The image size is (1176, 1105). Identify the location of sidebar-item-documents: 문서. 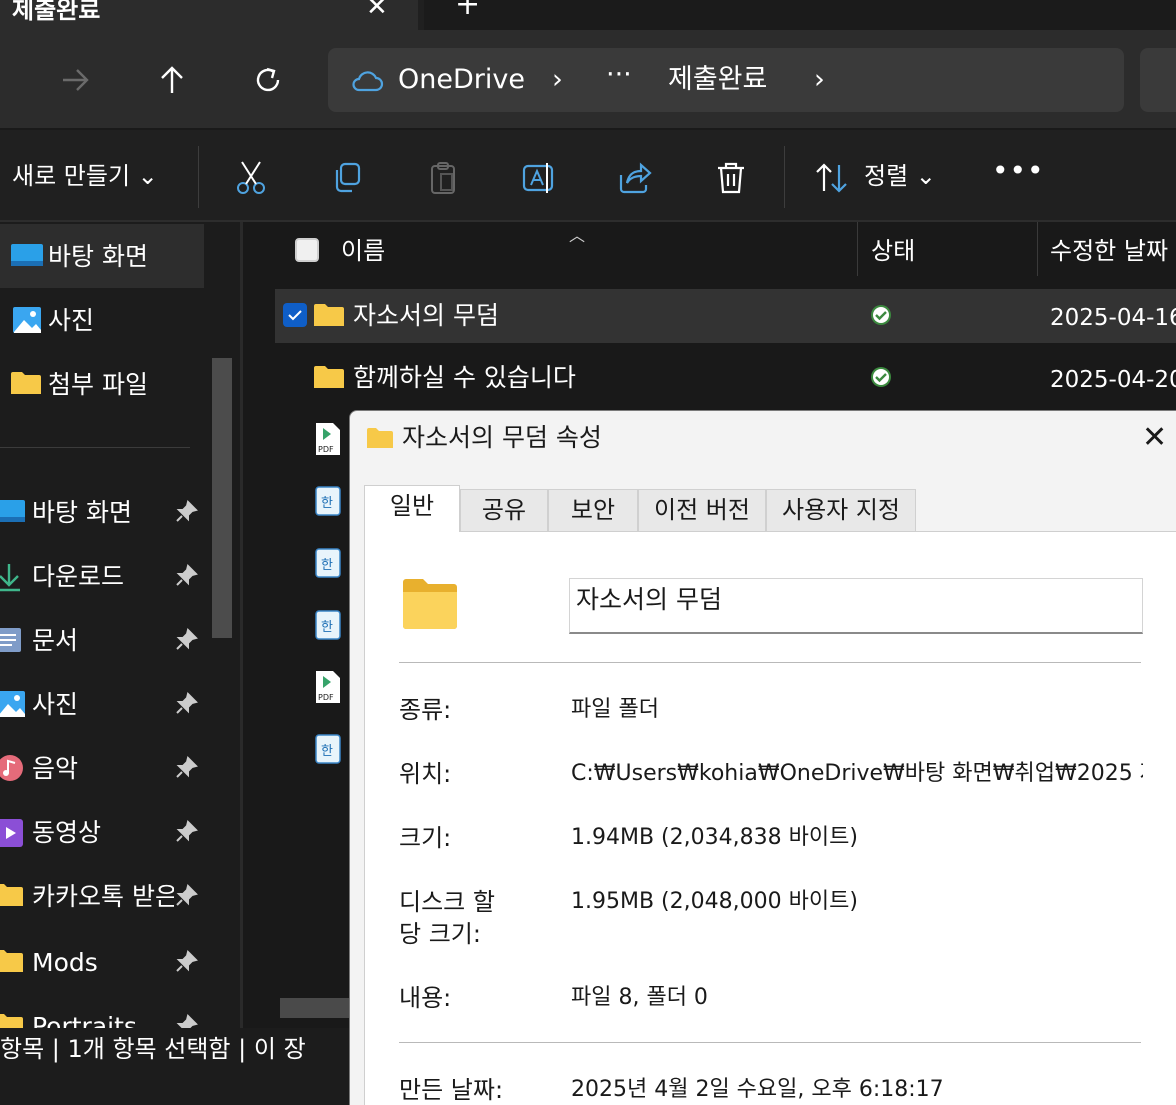
(102, 640).